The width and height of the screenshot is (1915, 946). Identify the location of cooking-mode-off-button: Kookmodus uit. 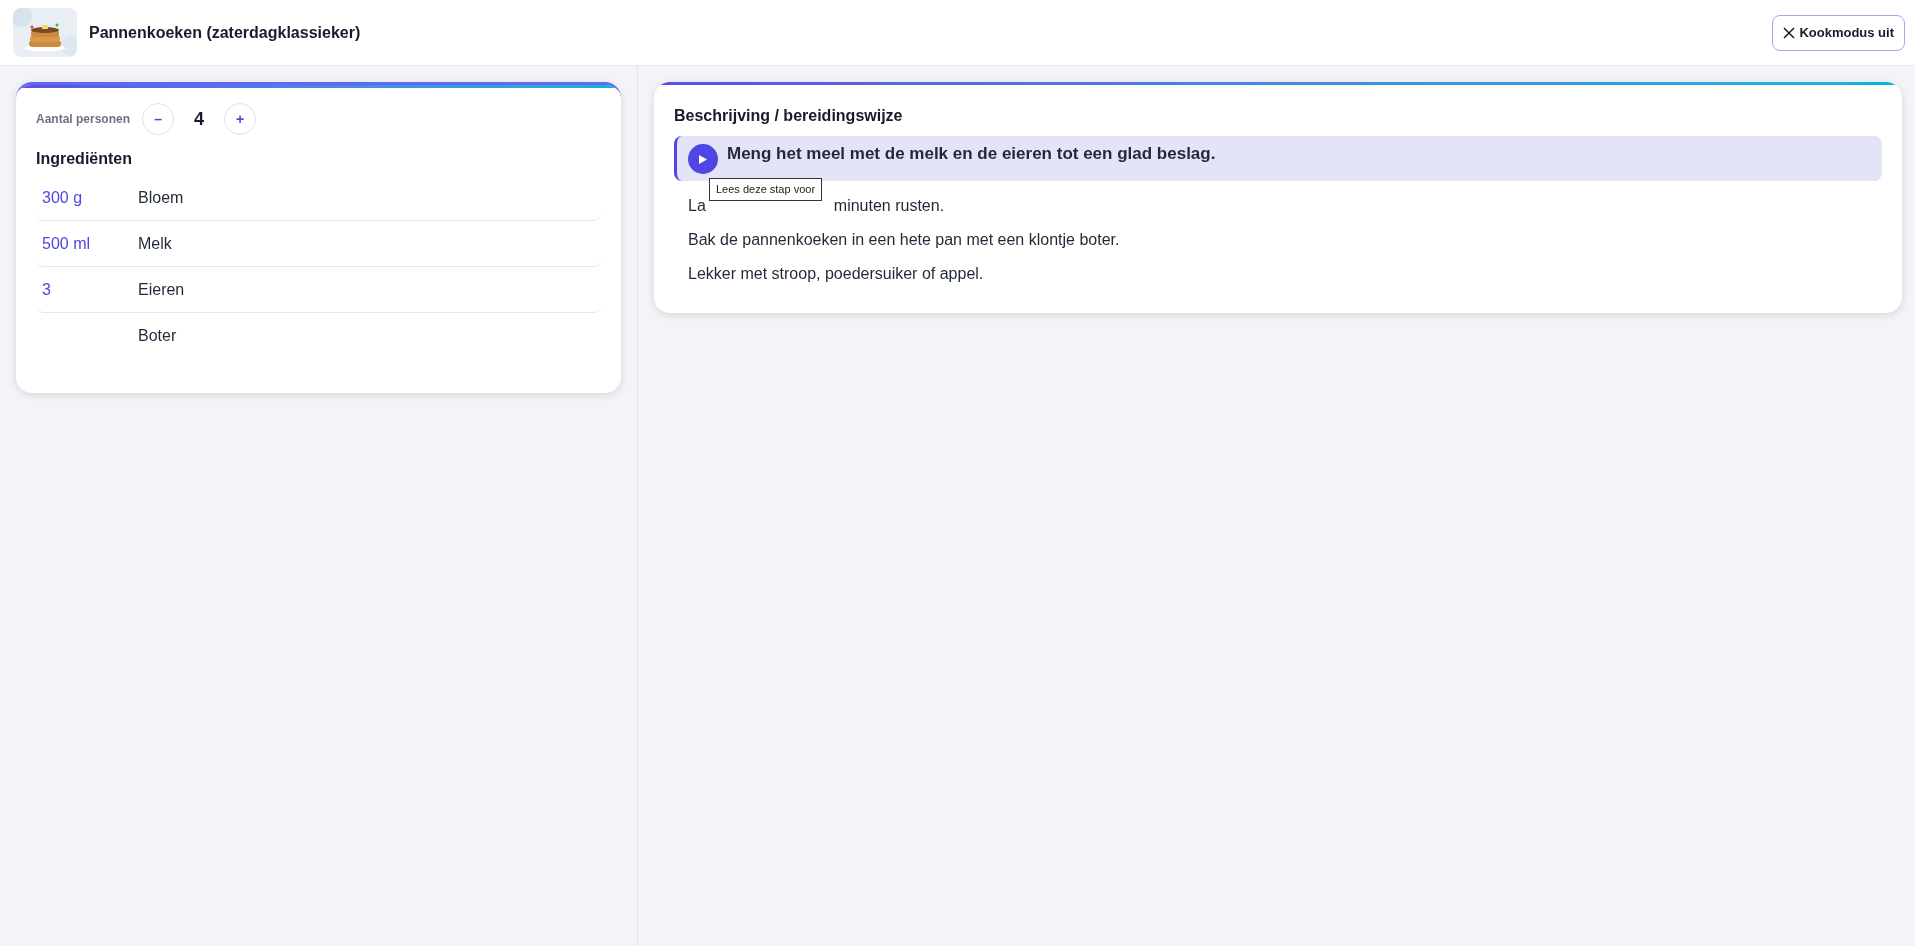
(1838, 32).